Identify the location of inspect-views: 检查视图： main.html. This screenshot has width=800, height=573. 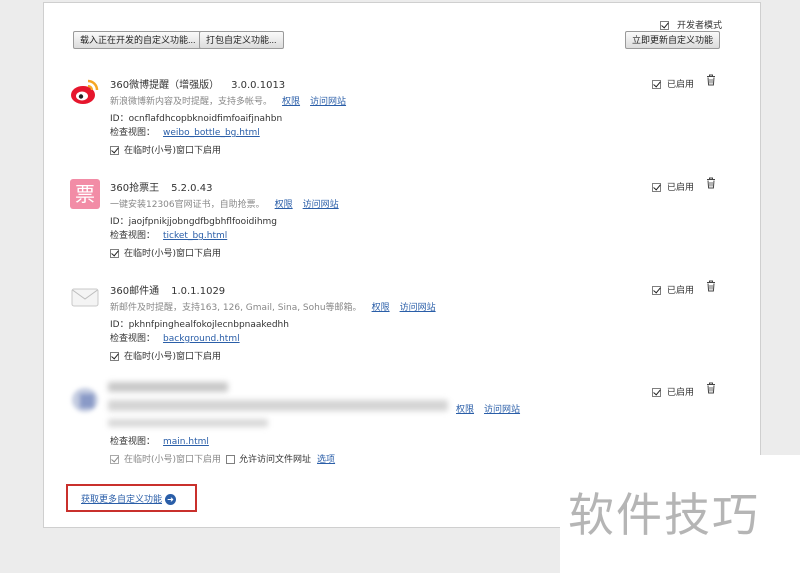
(159, 442).